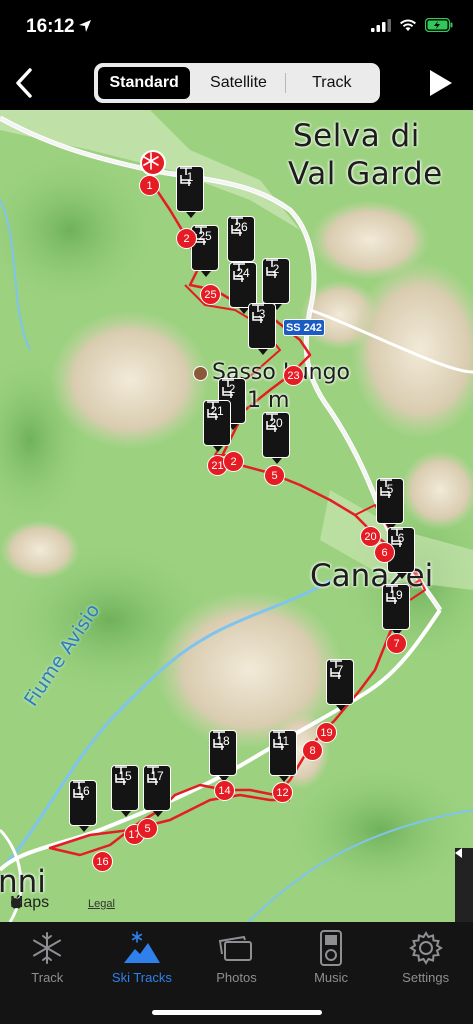 The width and height of the screenshot is (473, 1024). I want to click on segment-standard: Standard, so click(144, 83).